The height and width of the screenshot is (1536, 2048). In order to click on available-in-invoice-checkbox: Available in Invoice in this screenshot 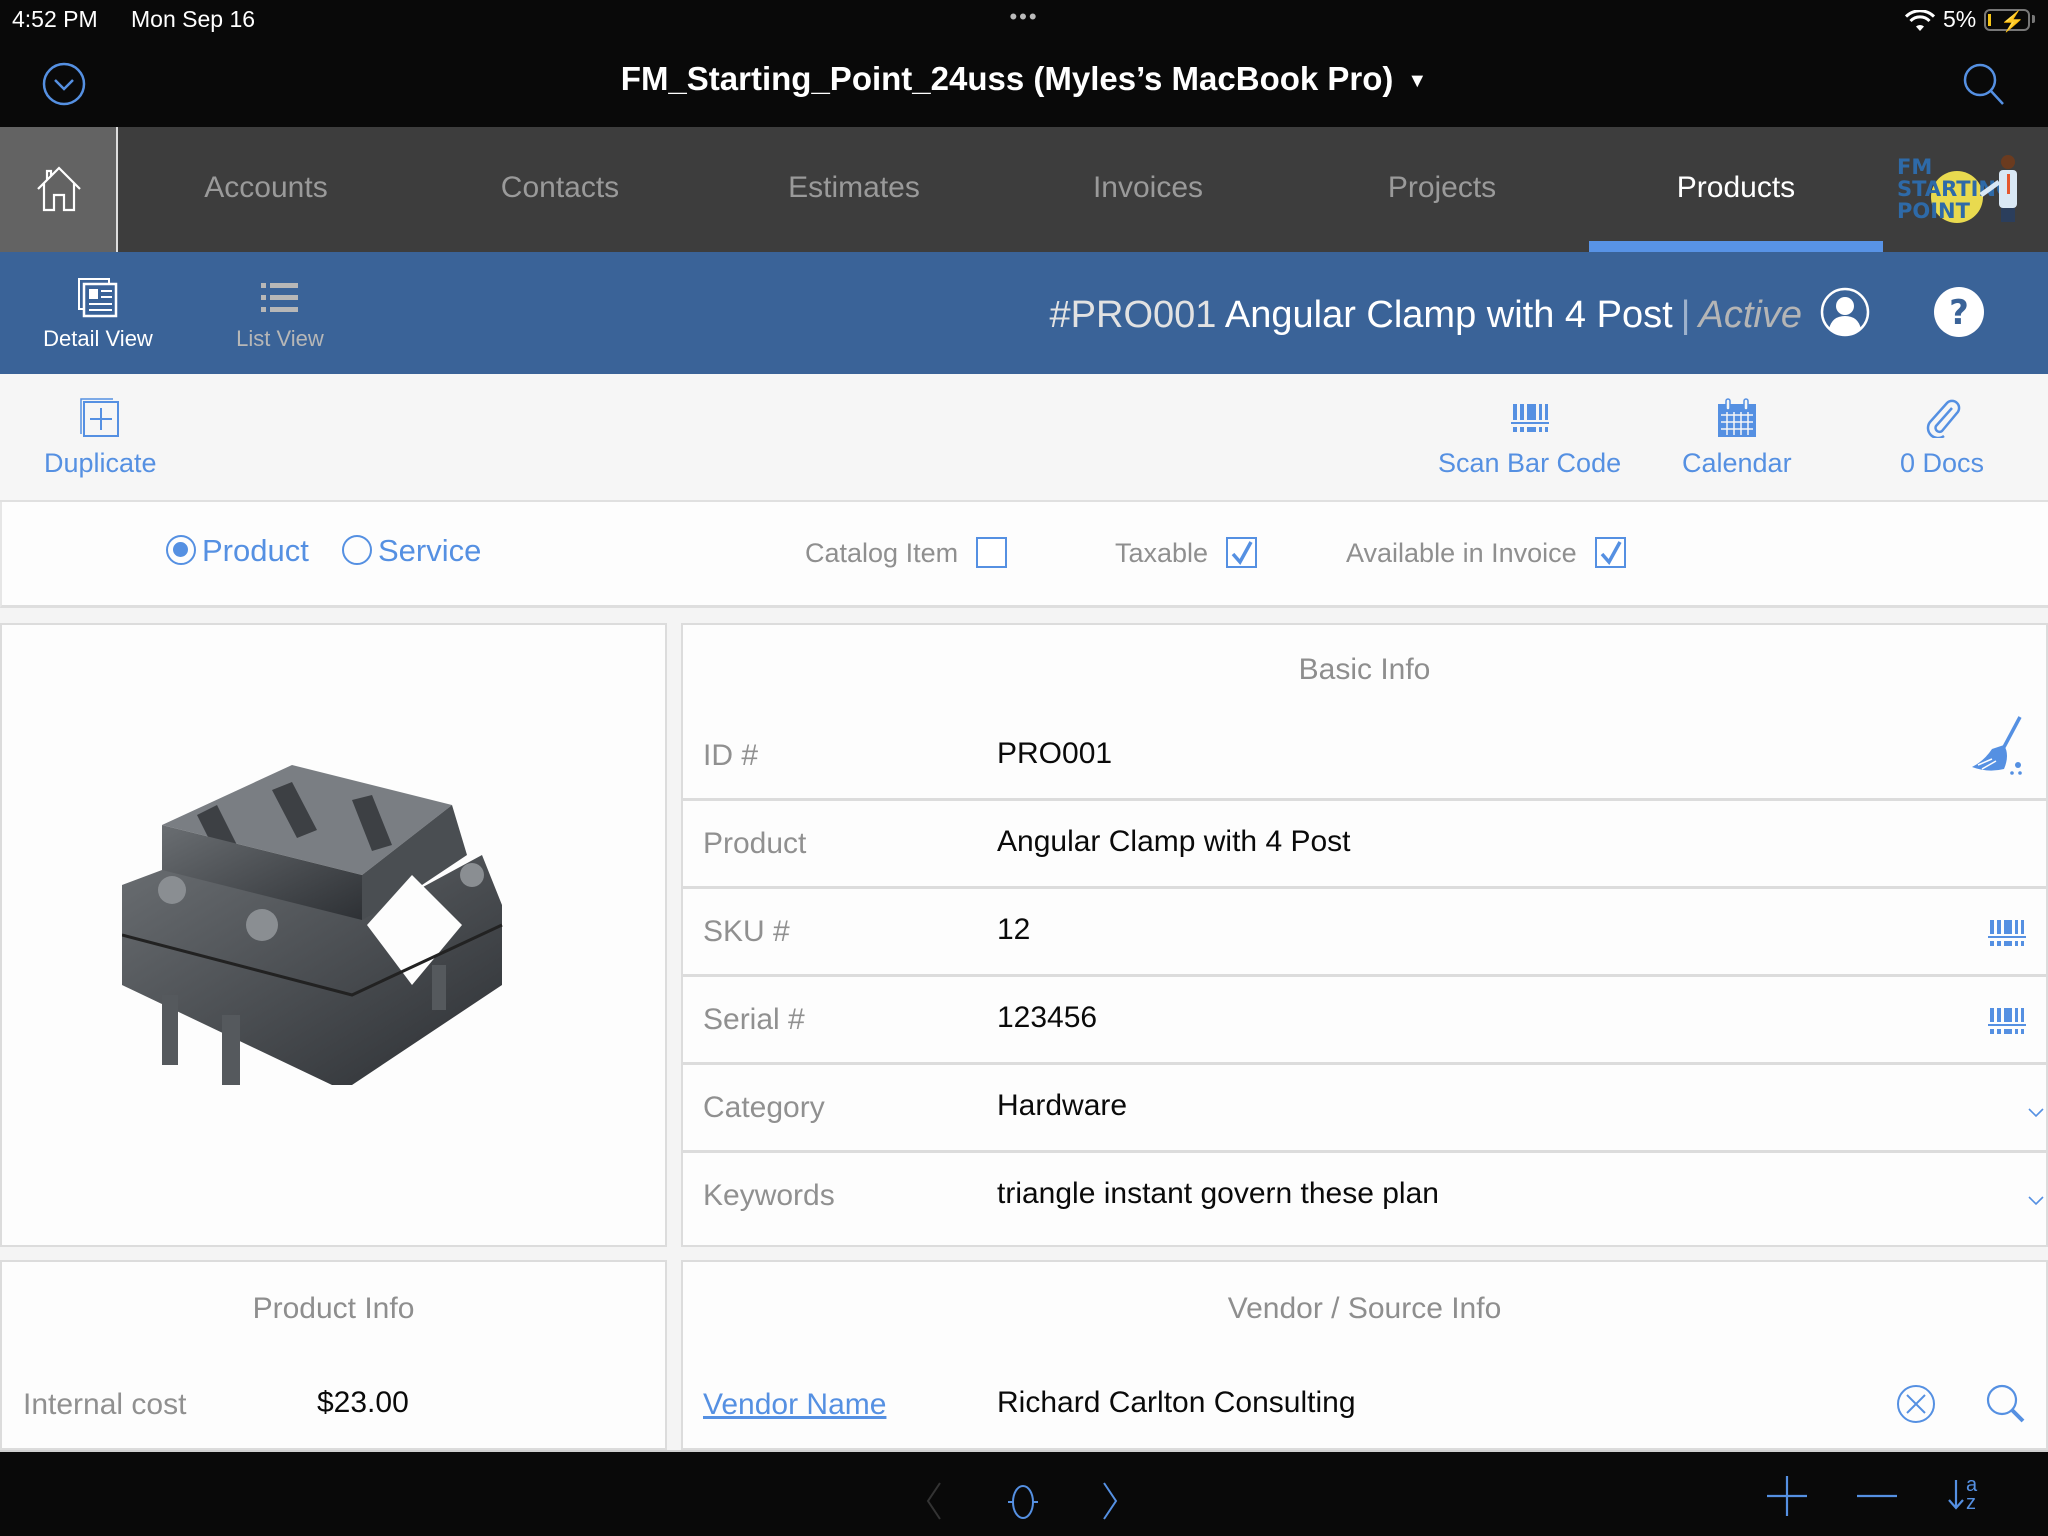, I will do `click(1486, 553)`.